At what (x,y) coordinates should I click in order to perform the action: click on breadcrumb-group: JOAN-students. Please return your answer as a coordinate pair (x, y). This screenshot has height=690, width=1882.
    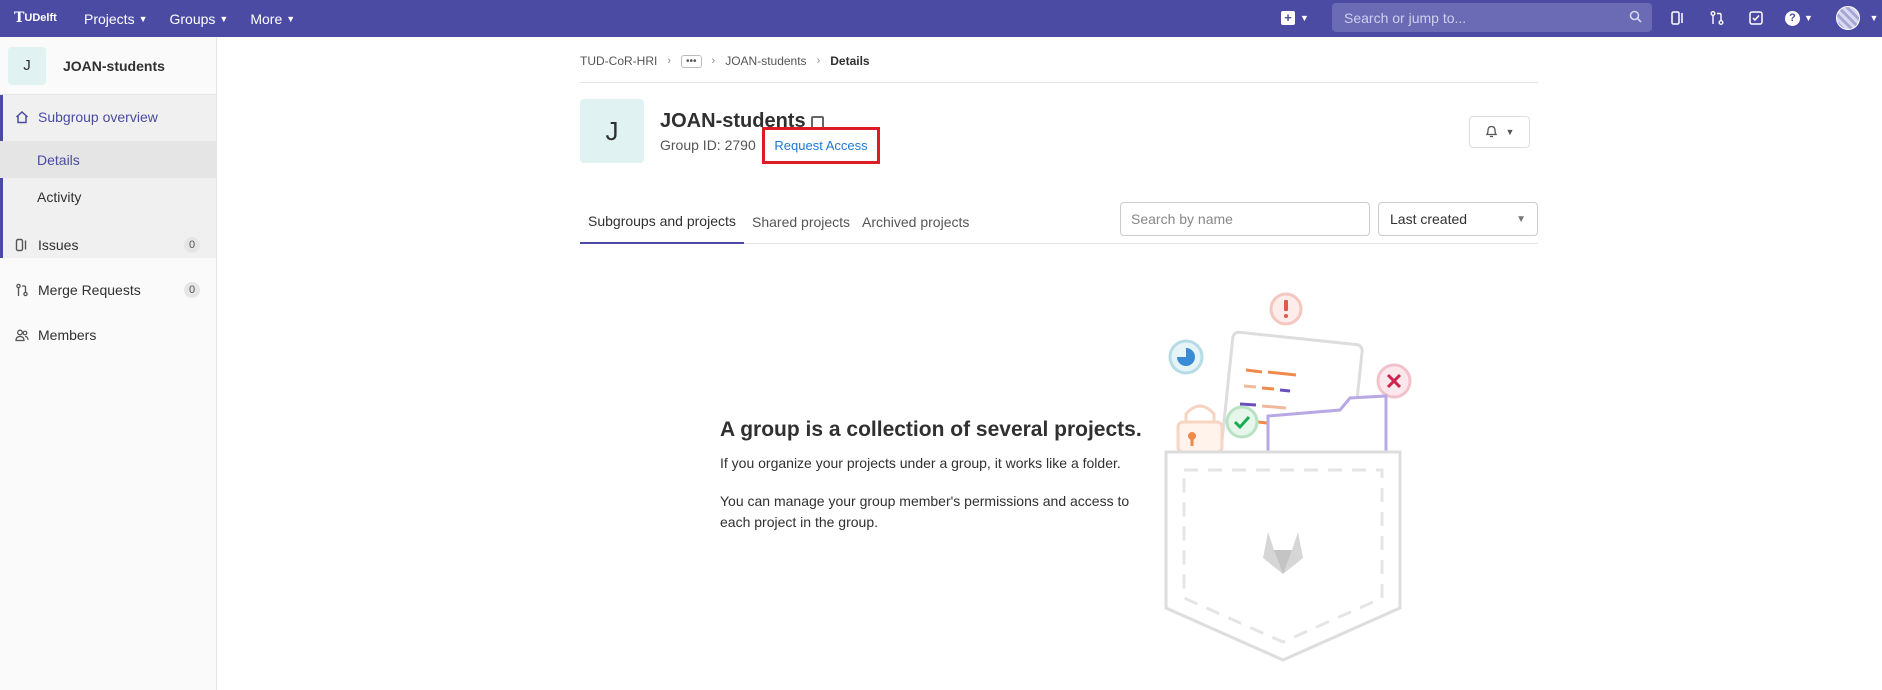
    Looking at the image, I should click on (765, 61).